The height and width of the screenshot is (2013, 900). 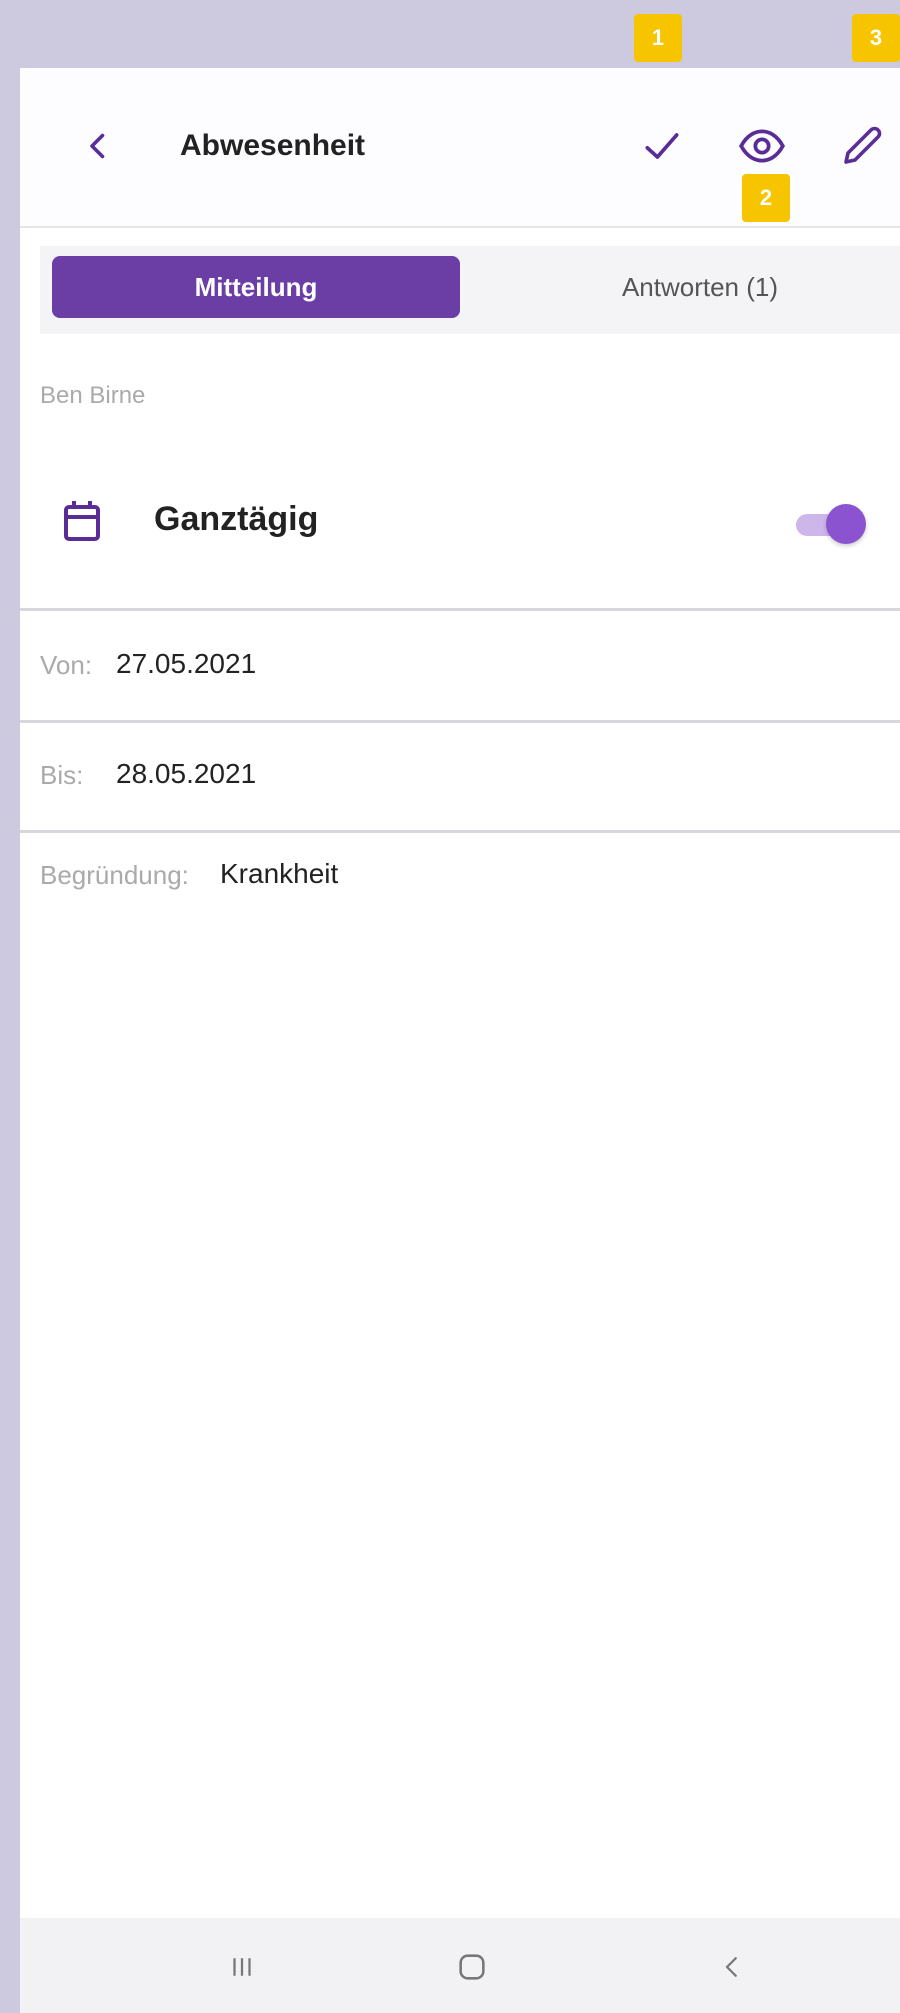 What do you see at coordinates (460, 539) in the screenshot?
I see `all-day-row: Ganztägig` at bounding box center [460, 539].